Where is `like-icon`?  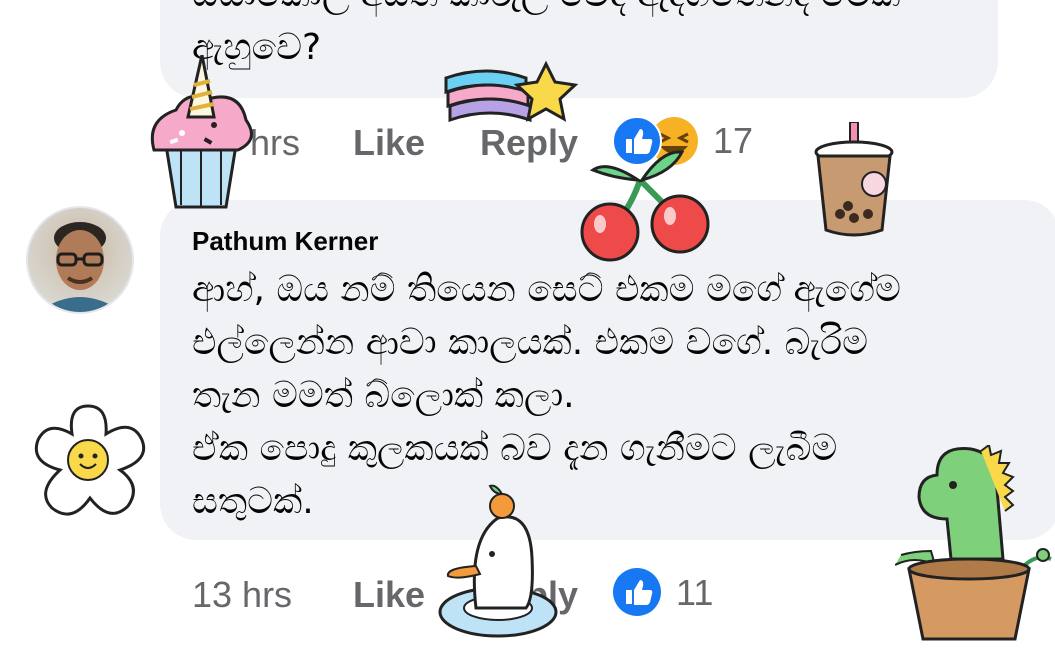
like-icon is located at coordinates (637, 592).